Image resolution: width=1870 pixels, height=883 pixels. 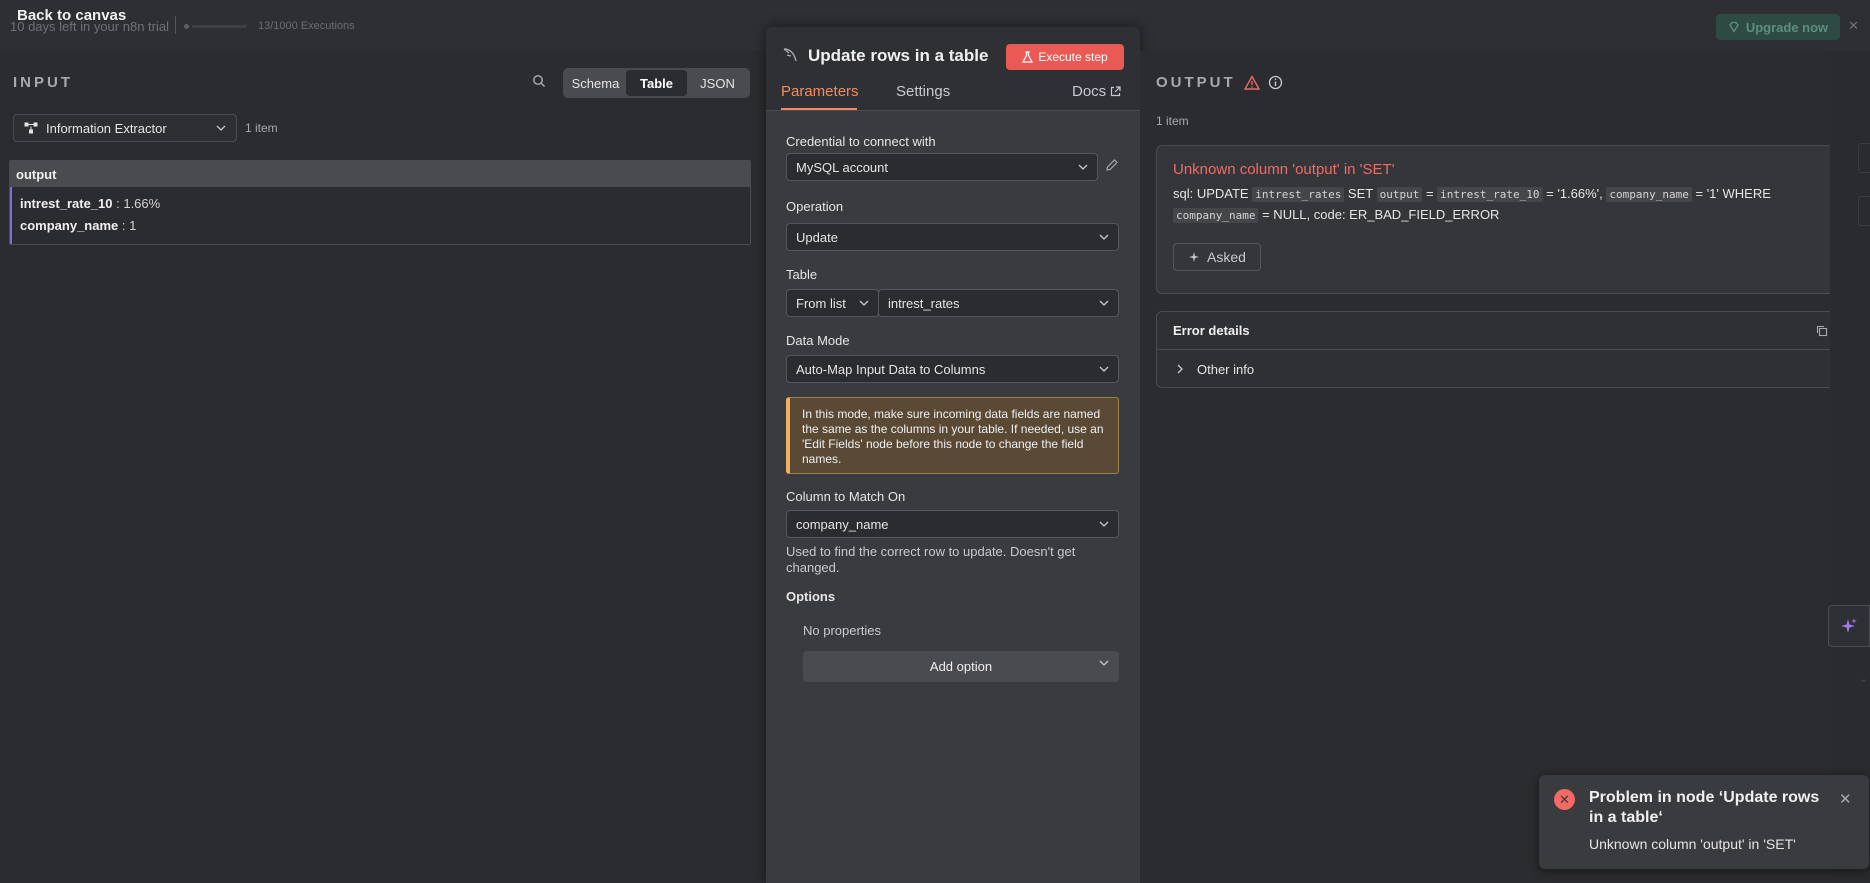 I want to click on docs-label: Docs, so click(x=1089, y=91).